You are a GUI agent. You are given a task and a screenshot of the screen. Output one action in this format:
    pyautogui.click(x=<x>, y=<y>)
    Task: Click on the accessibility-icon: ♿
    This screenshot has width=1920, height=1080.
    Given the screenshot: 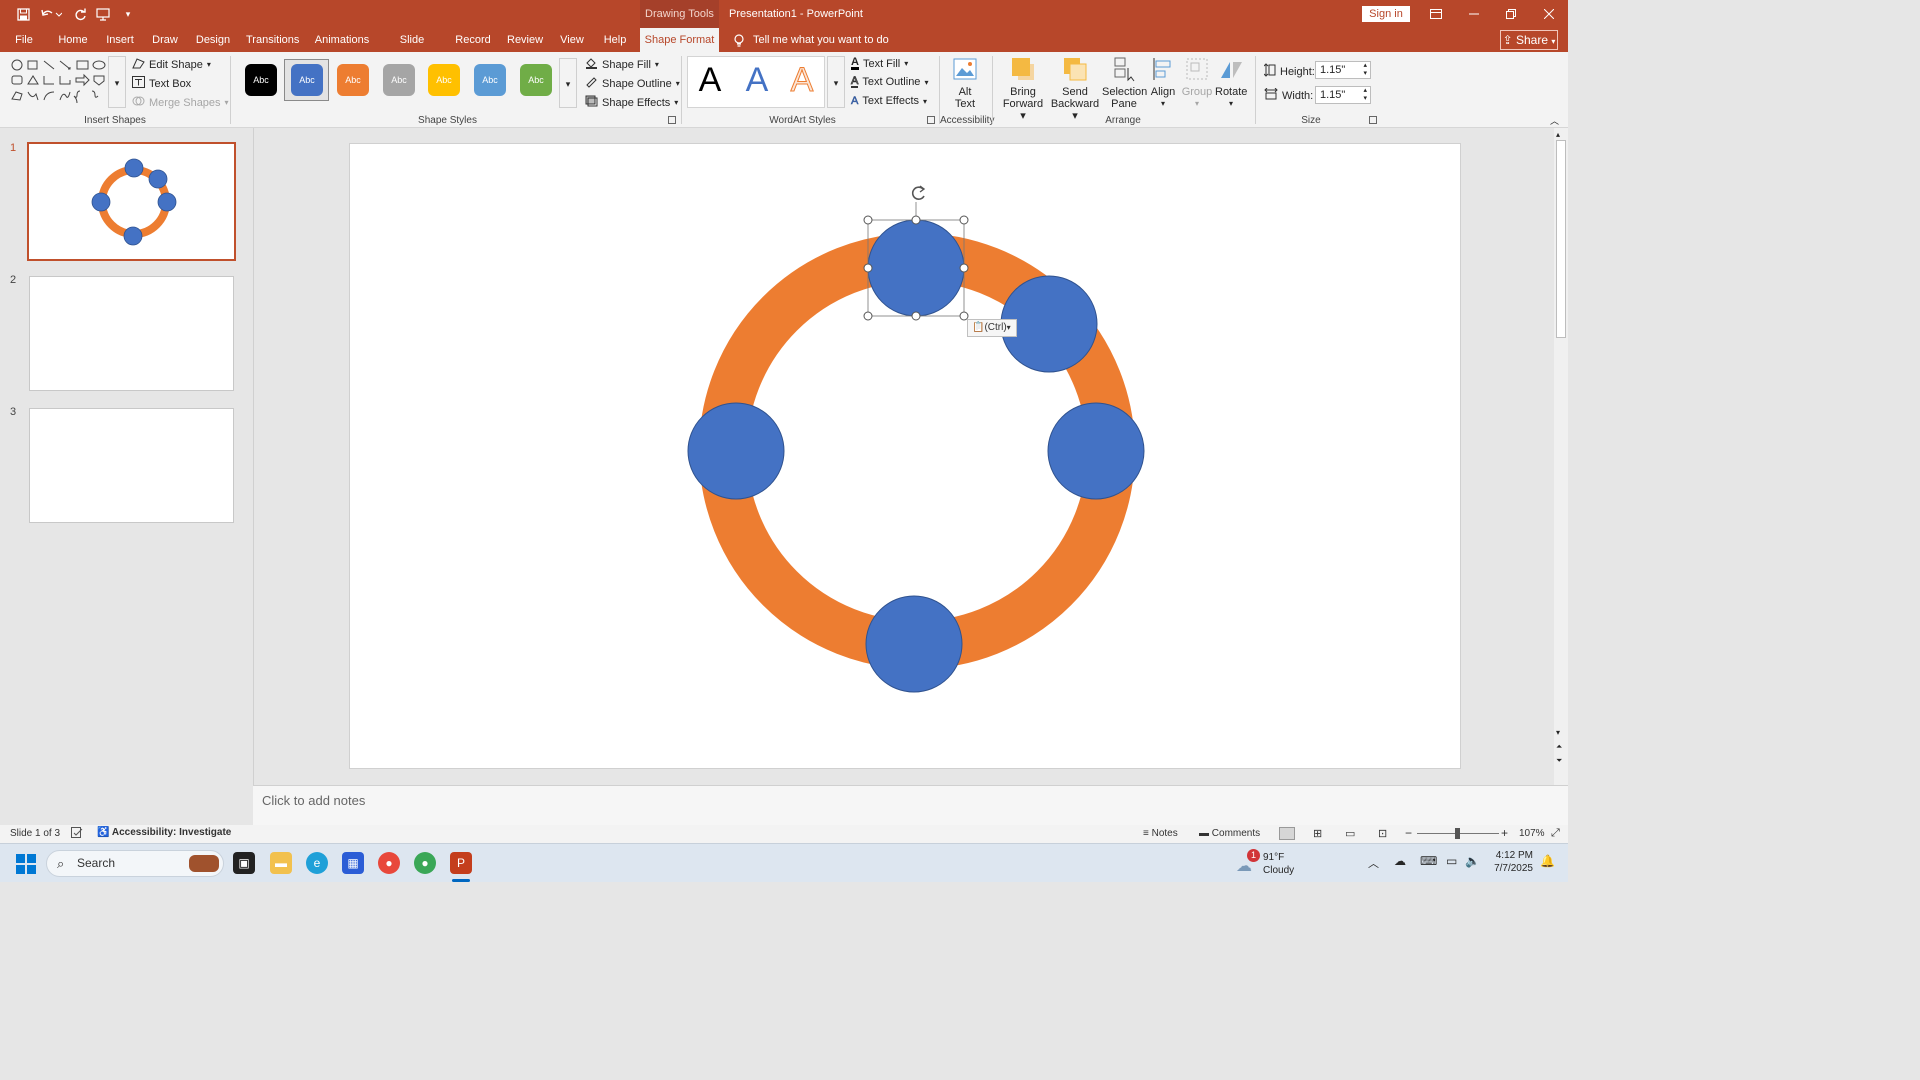 What is the action you would take?
    pyautogui.click(x=103, y=832)
    